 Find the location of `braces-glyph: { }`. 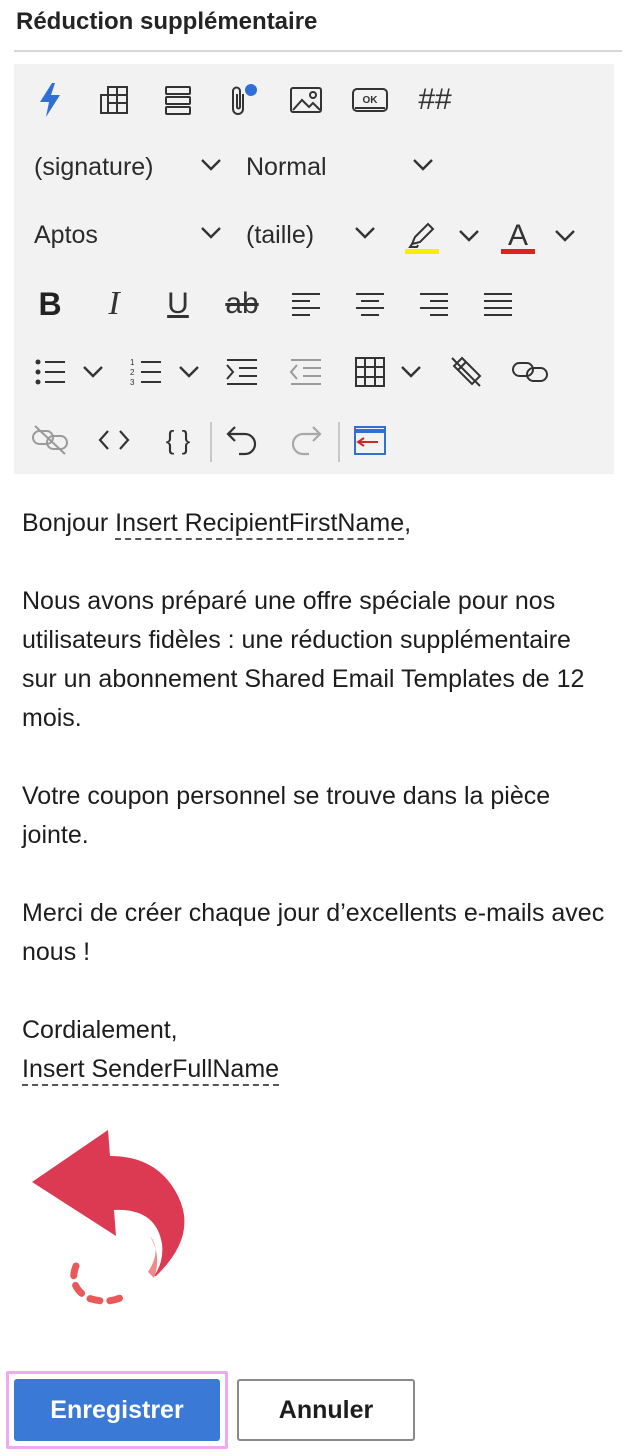

braces-glyph: { } is located at coordinates (178, 439).